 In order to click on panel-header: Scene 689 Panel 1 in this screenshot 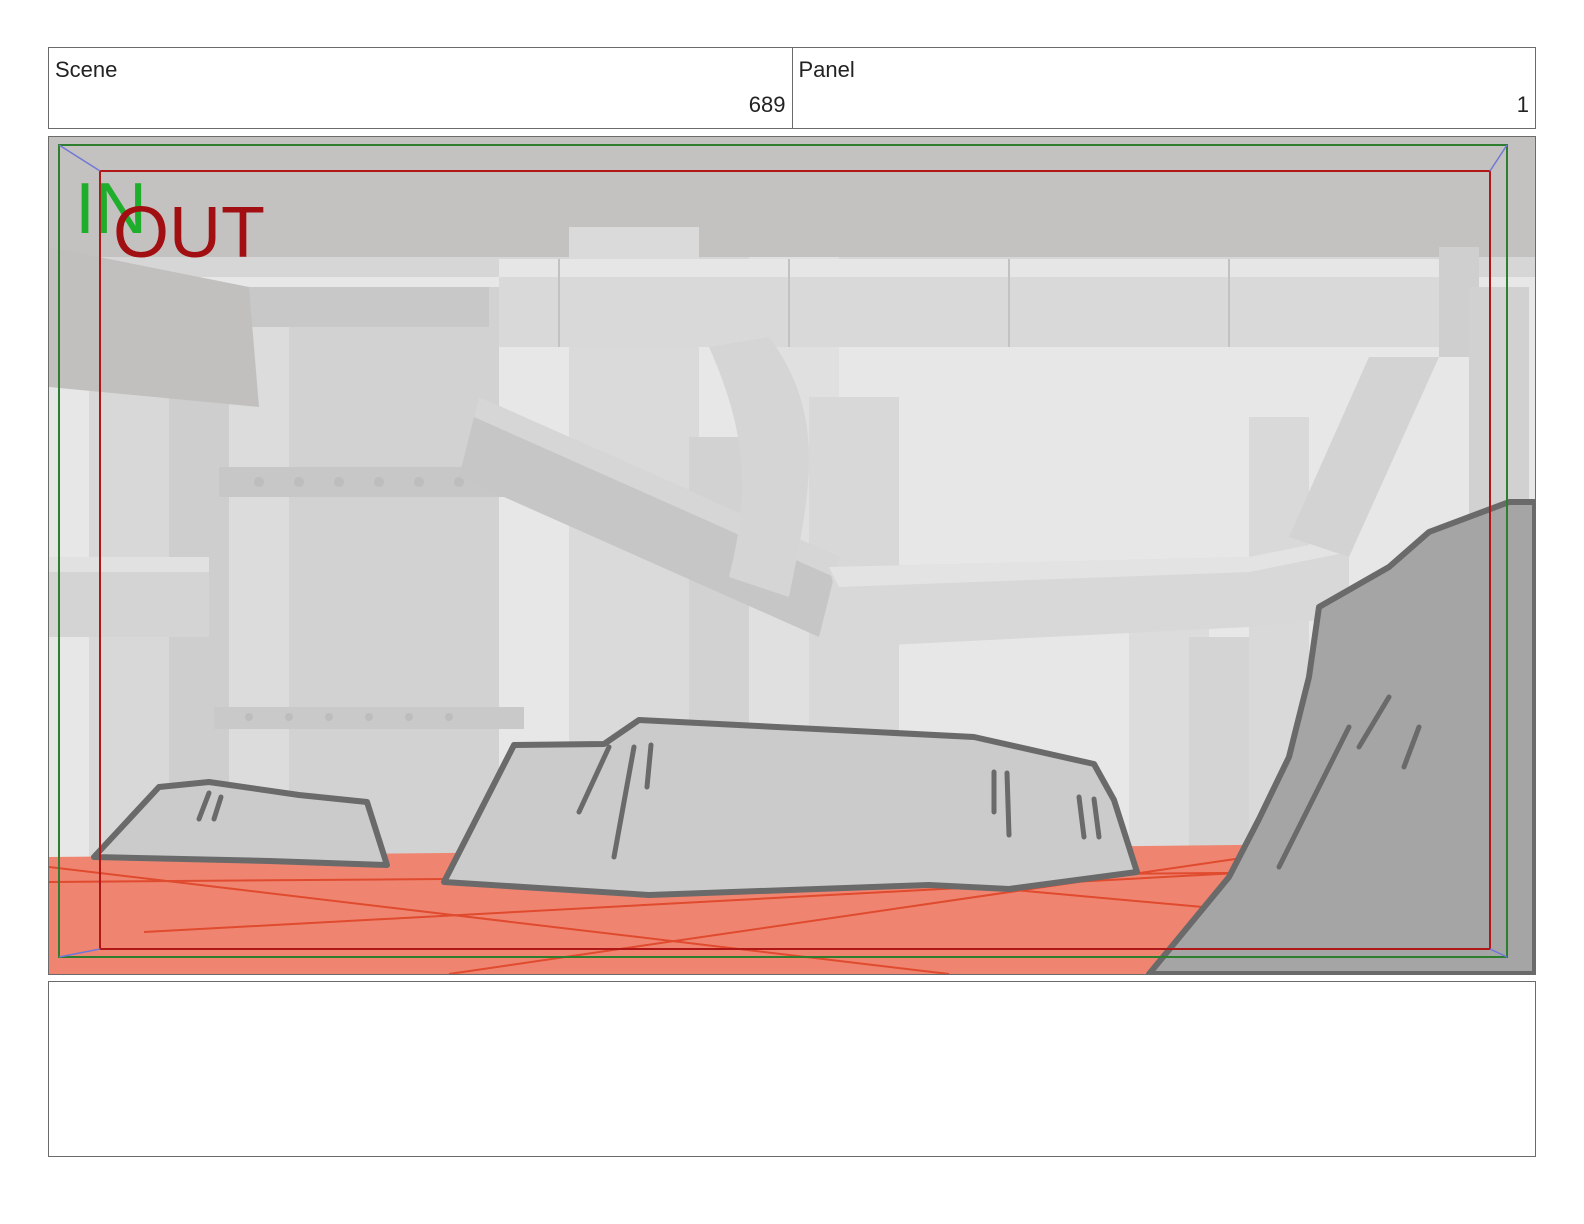, I will do `click(792, 88)`.